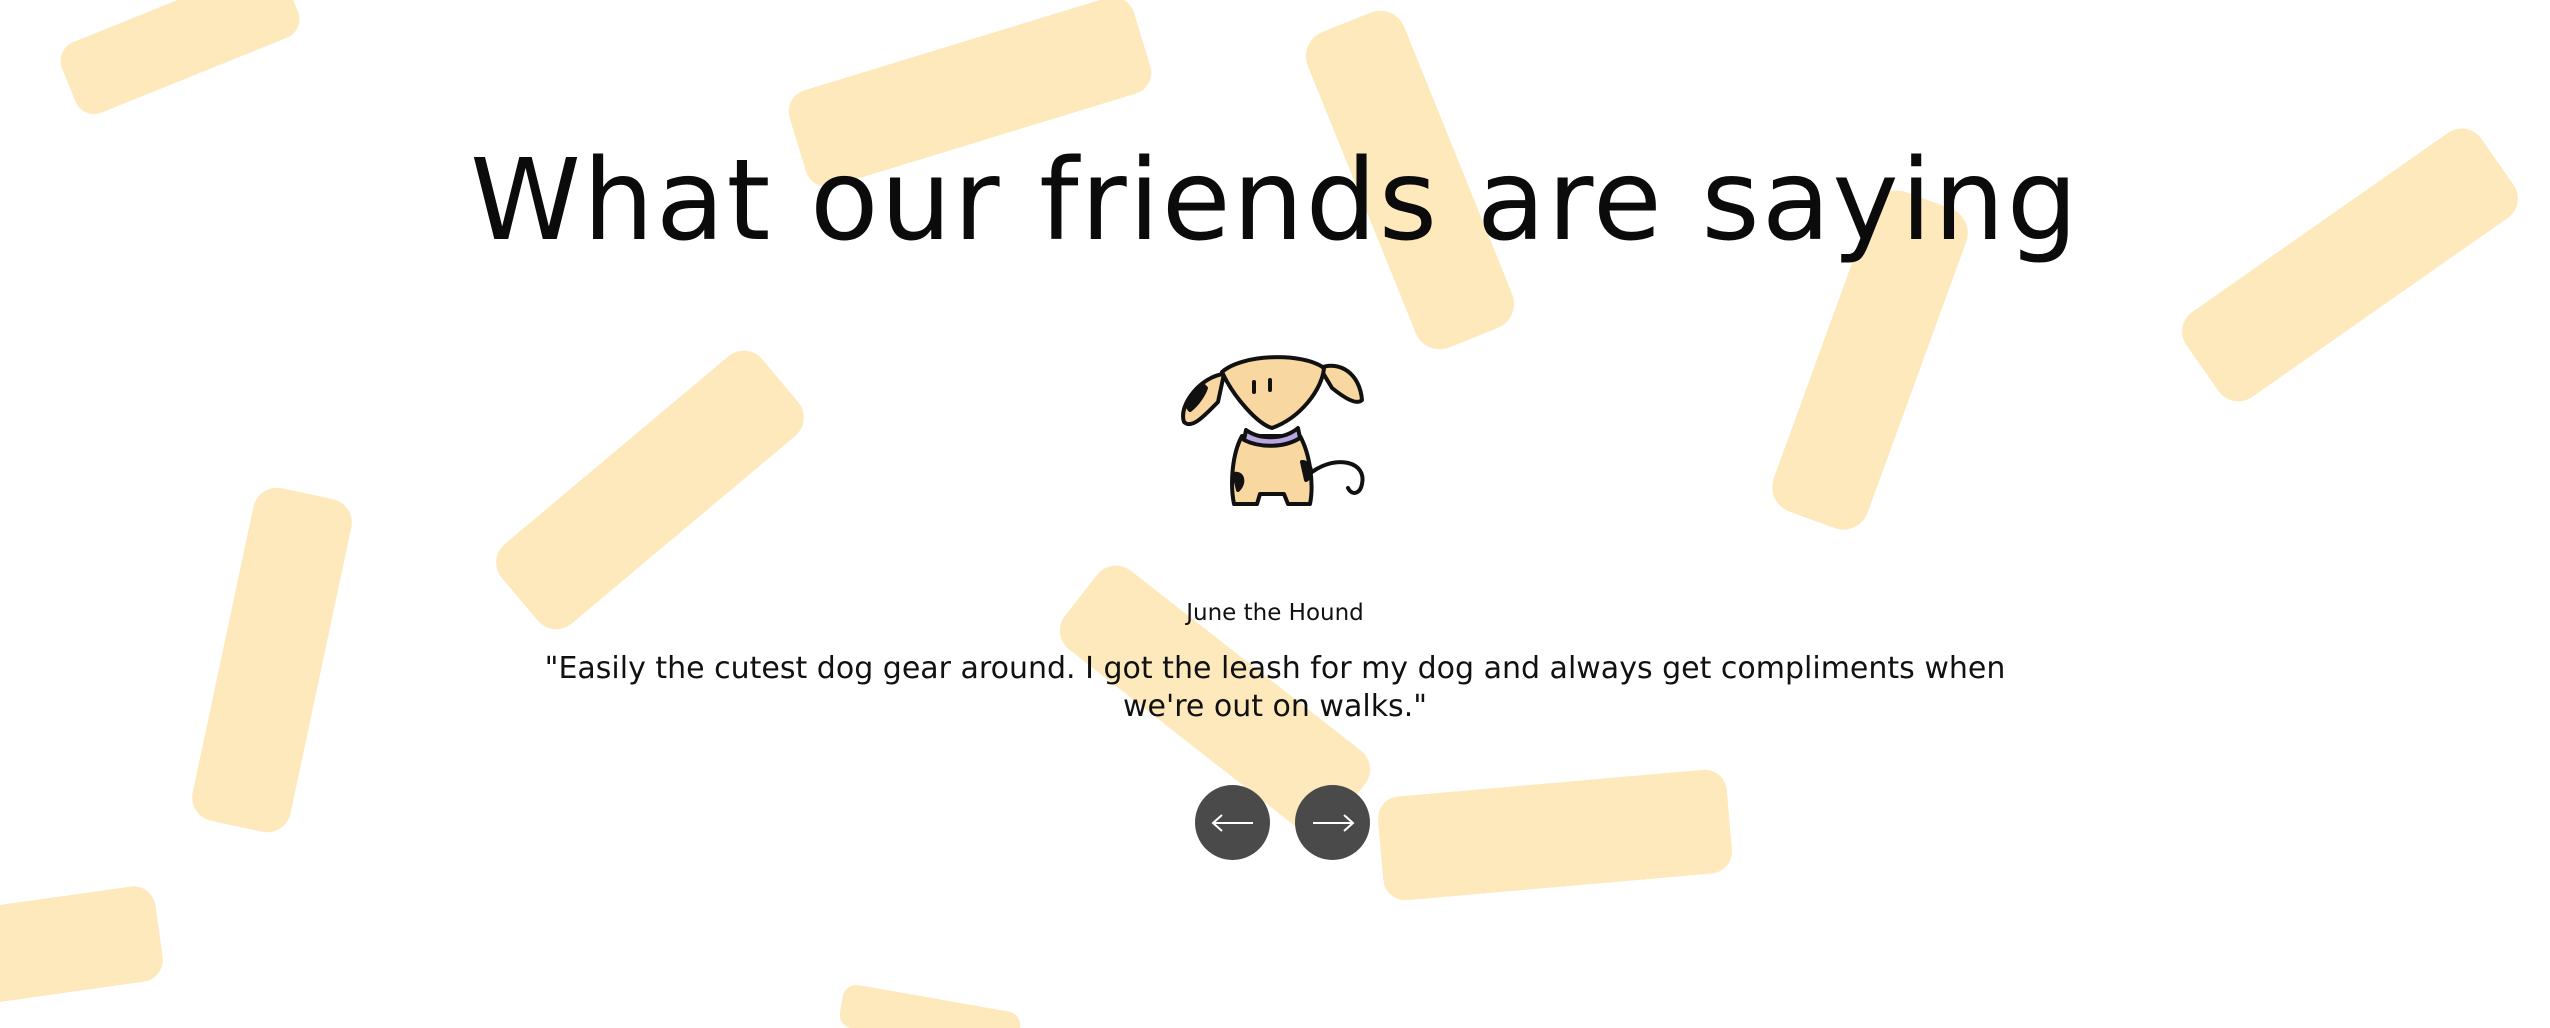 The width and height of the screenshot is (2550, 1028). Describe the element at coordinates (1282, 822) in the screenshot. I see `carousel-navigation` at that location.